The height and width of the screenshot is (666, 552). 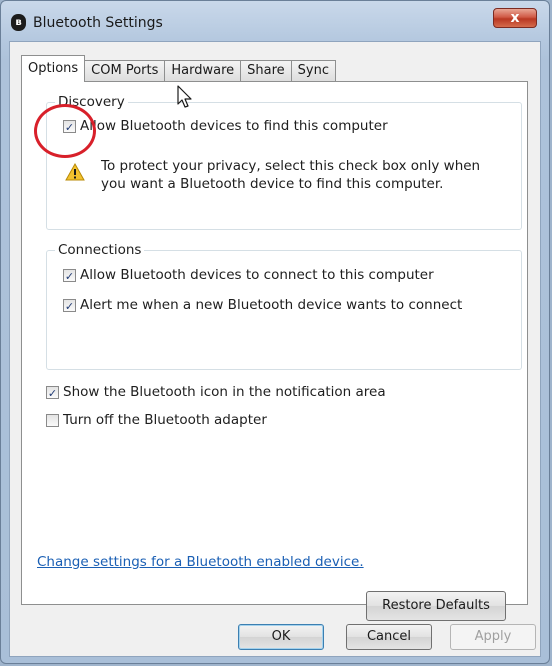 I want to click on tab-com-ports: COM Ports, so click(x=125, y=71).